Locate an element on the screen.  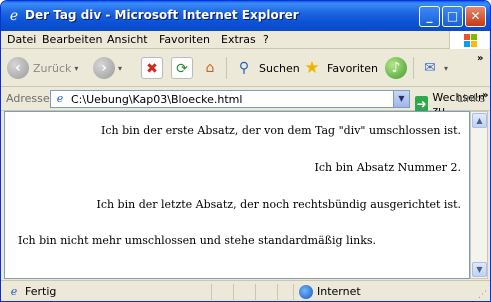
mail-button: ✉ ▾ is located at coordinates (433, 68).